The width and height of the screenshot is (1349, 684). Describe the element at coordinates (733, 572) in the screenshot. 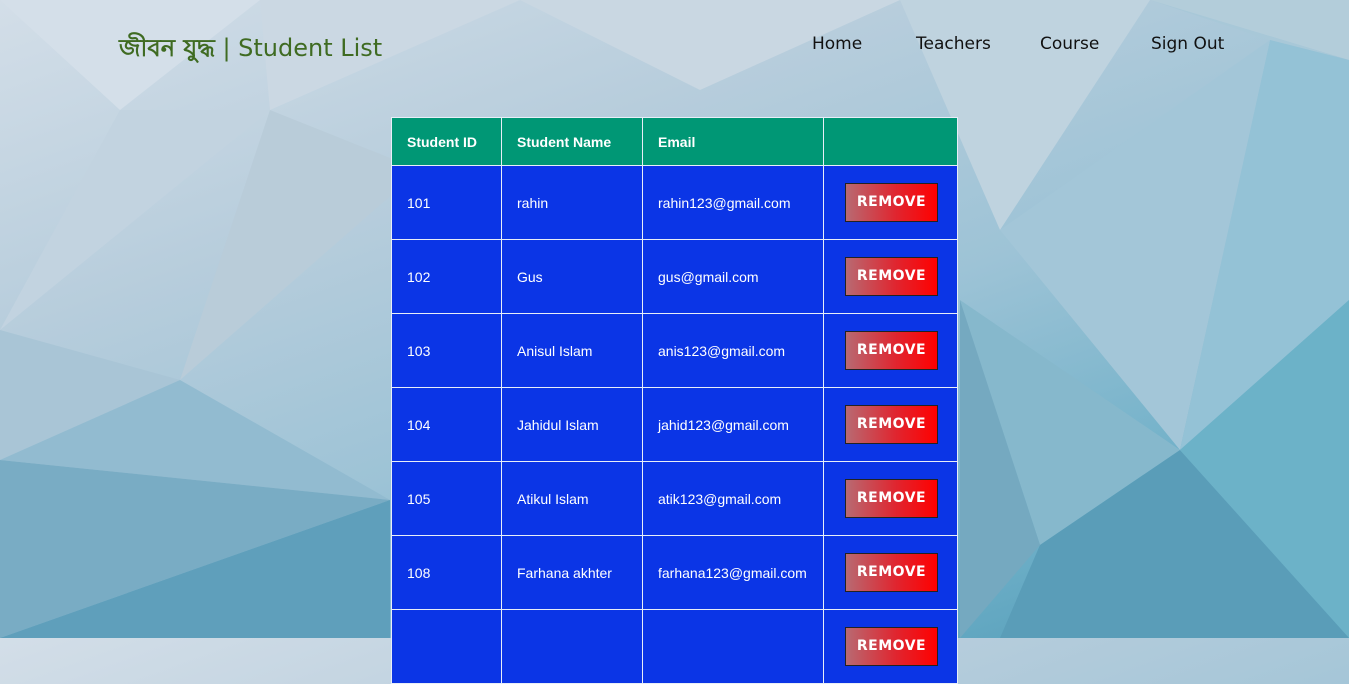

I see `student-email-cell: farhana123@gmail.com` at that location.